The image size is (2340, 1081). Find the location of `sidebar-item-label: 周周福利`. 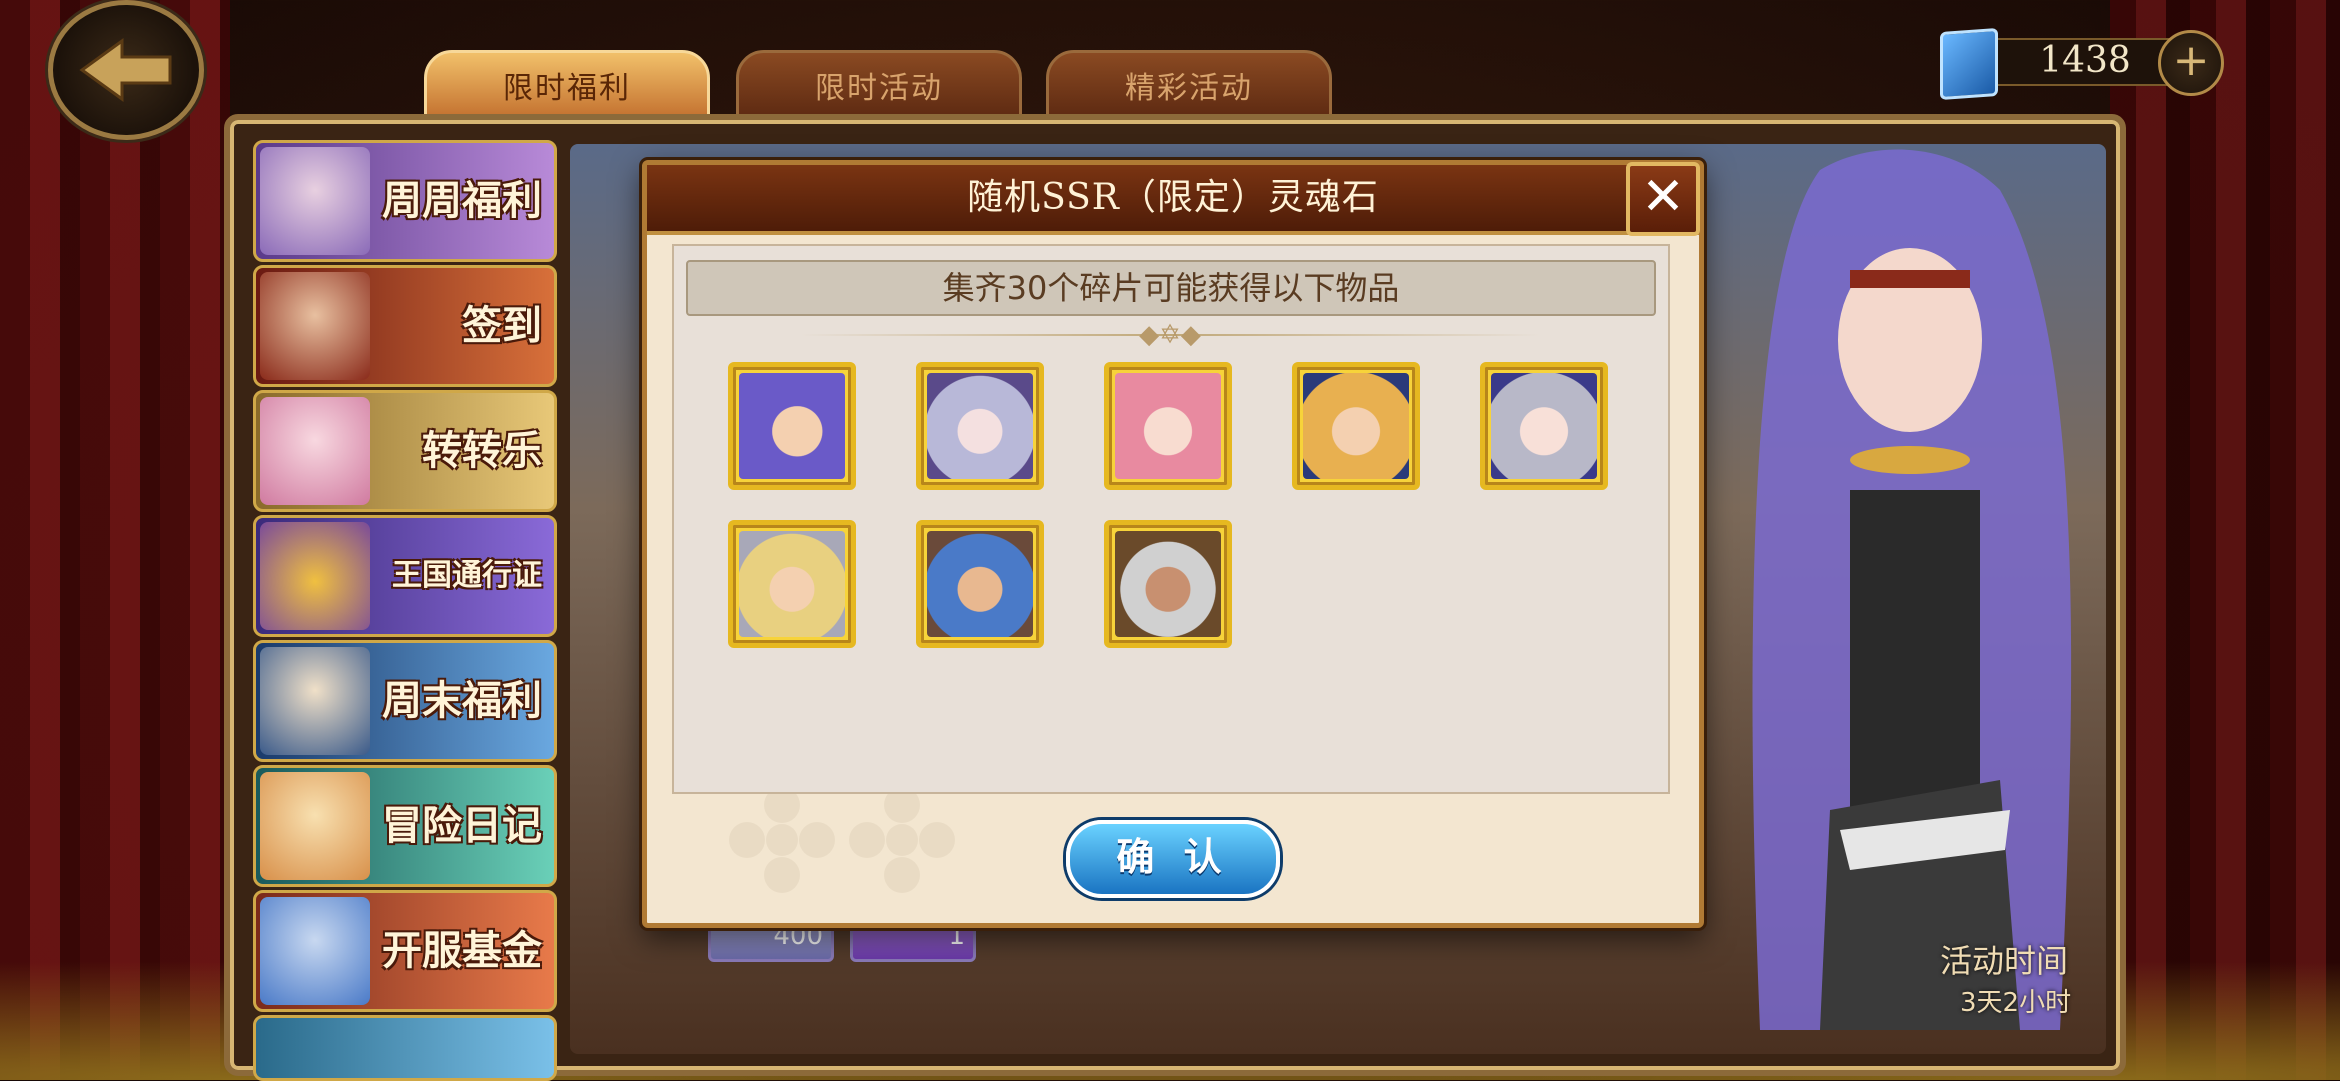

sidebar-item-label: 周周福利 is located at coordinates (462, 200).